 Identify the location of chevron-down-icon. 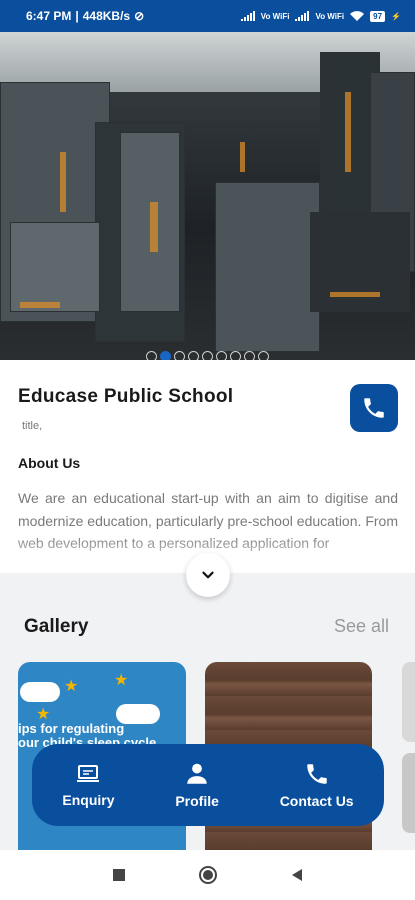
(208, 575).